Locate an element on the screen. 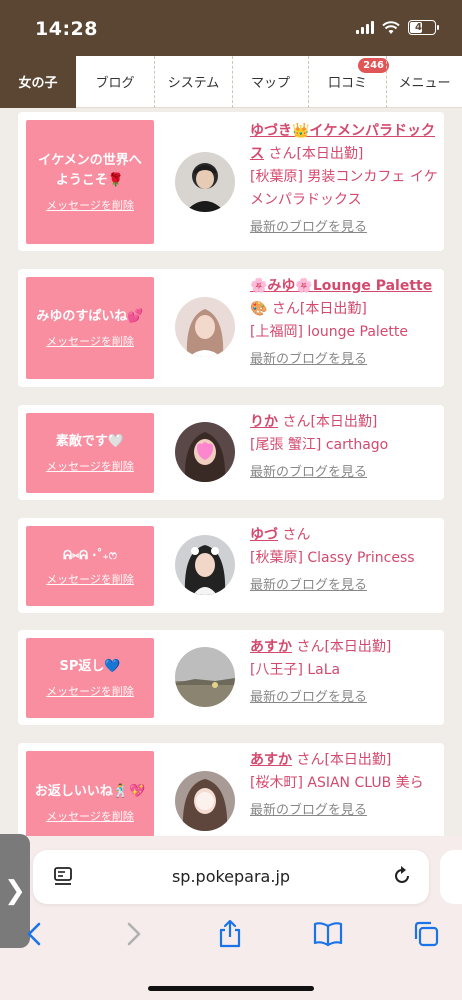 The height and width of the screenshot is (1000, 462). nav-tab-system-label: システム is located at coordinates (193, 83).